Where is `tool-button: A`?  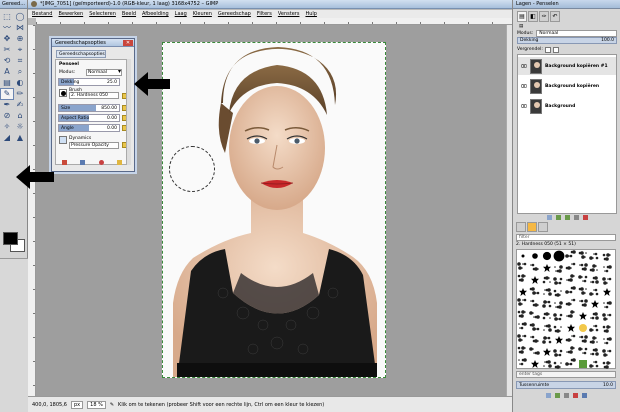 tool-button: A is located at coordinates (7, 72).